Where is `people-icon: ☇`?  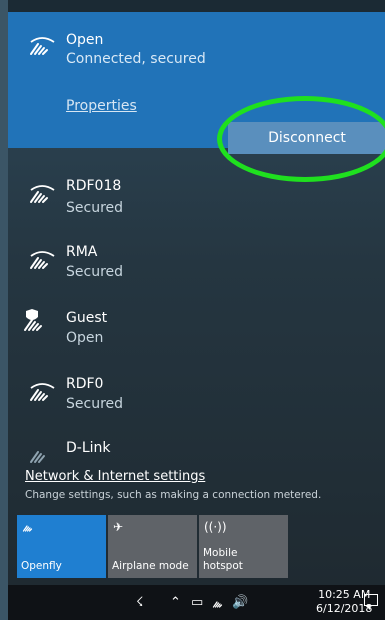
people-icon: ☇ is located at coordinates (139, 602).